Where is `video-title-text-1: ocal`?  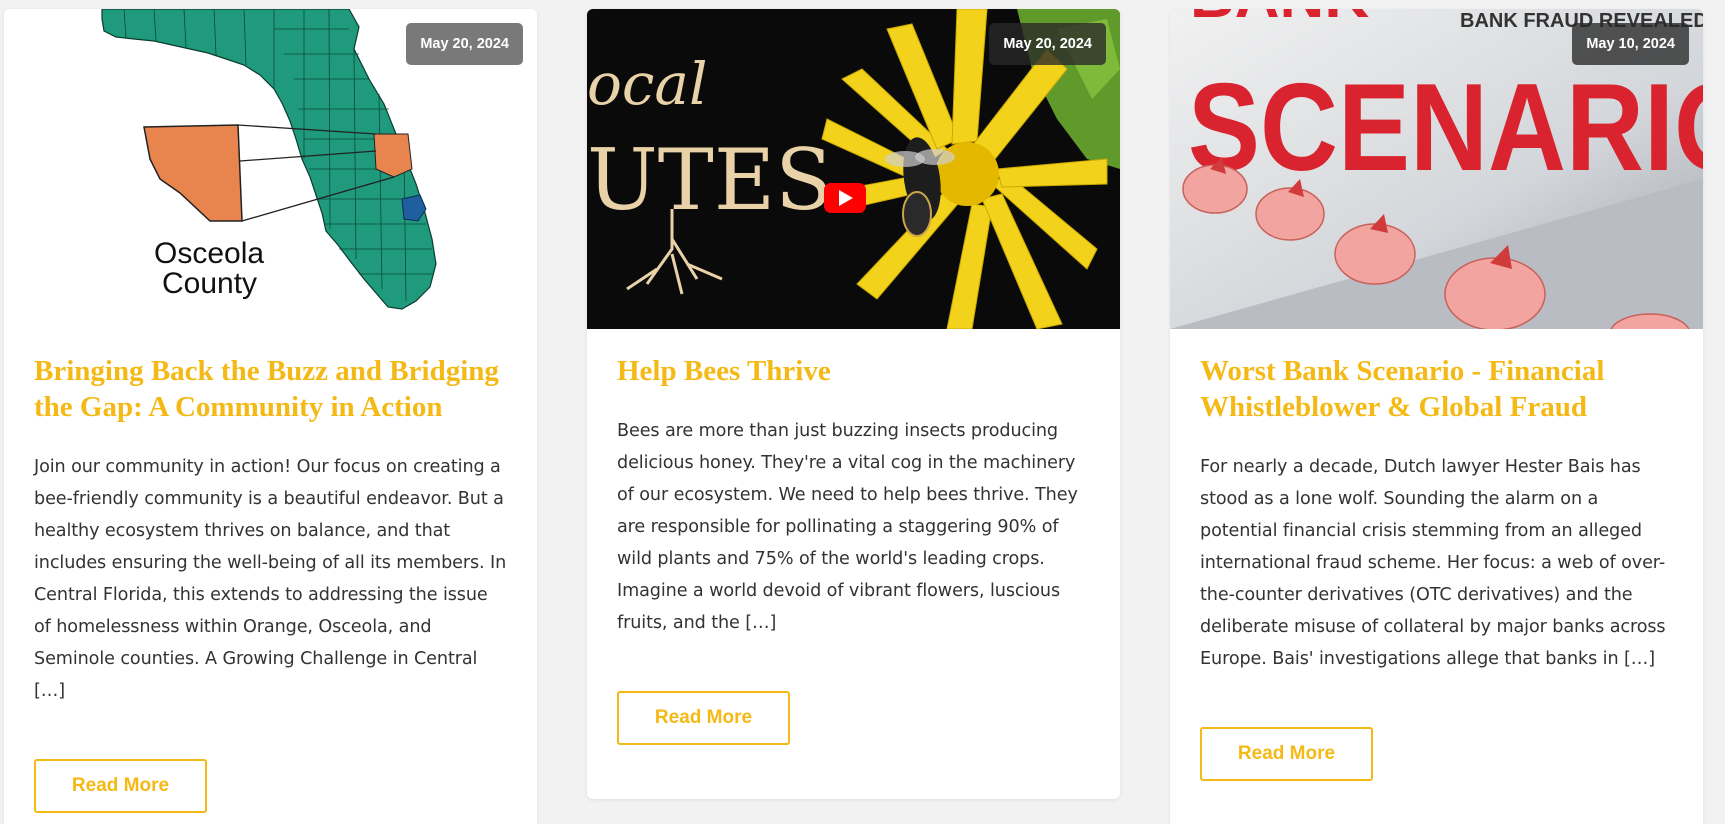 video-title-text-1: ocal is located at coordinates (647, 84).